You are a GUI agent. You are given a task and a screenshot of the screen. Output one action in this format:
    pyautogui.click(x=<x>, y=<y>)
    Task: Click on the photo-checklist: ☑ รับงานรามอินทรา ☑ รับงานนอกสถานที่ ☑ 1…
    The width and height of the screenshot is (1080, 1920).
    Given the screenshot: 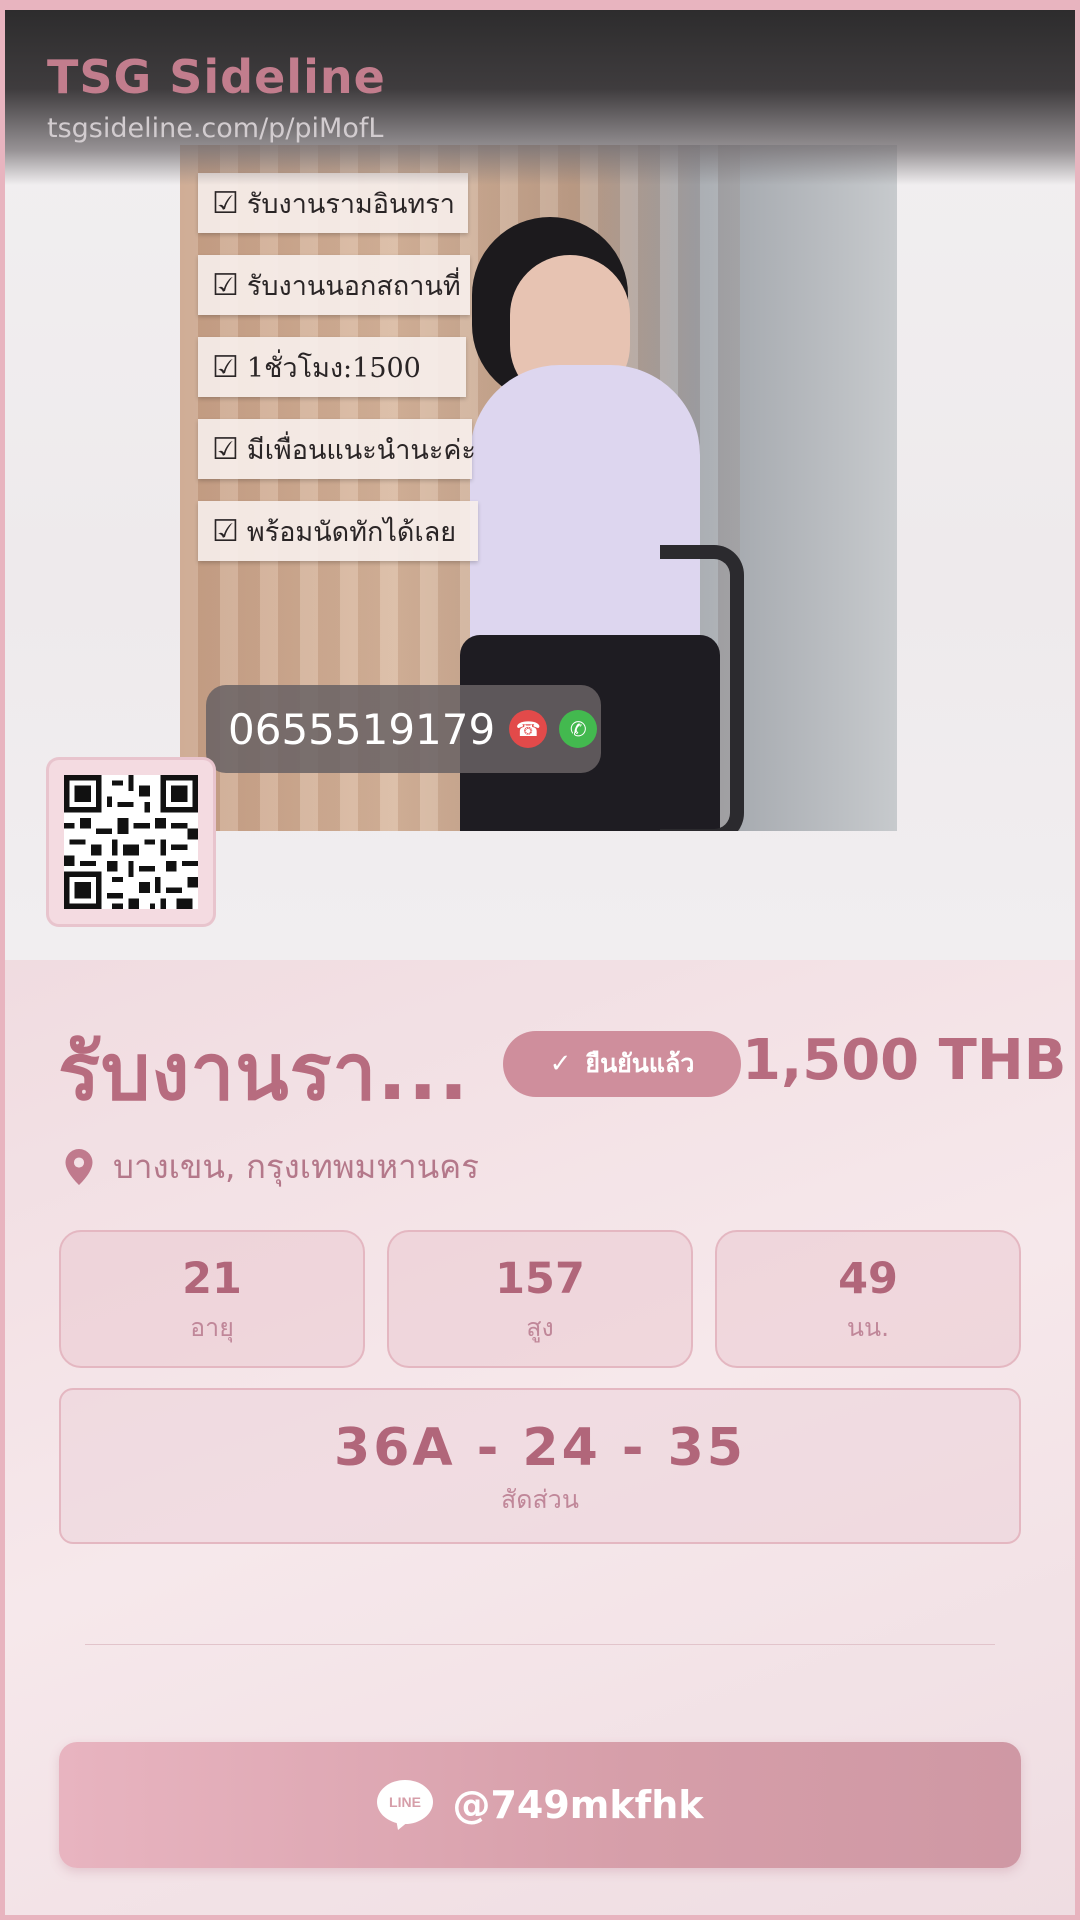 What is the action you would take?
    pyautogui.click(x=348, y=378)
    